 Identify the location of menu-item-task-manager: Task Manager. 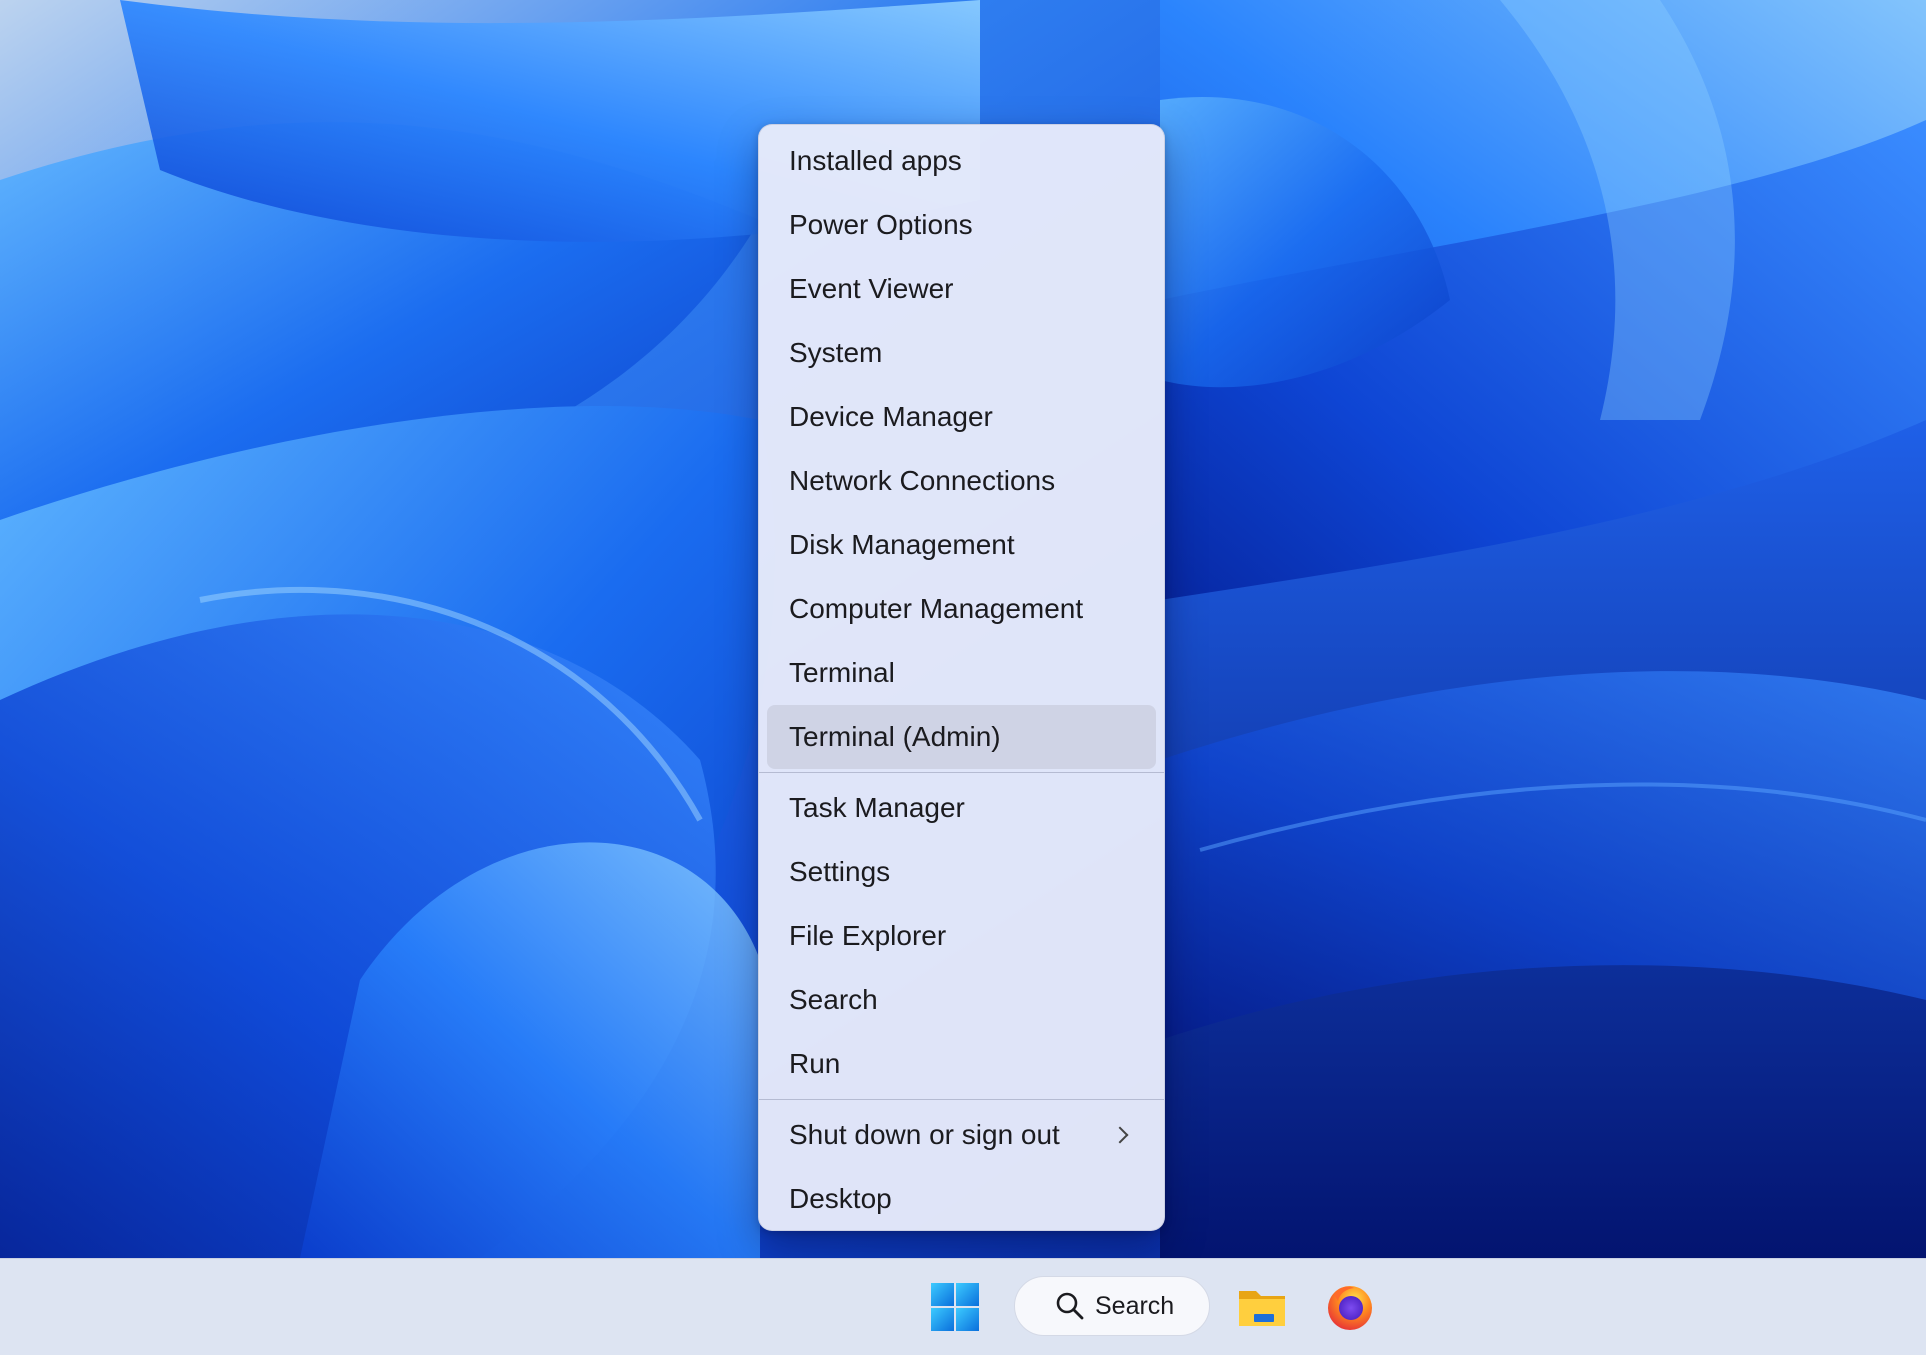
(961, 808).